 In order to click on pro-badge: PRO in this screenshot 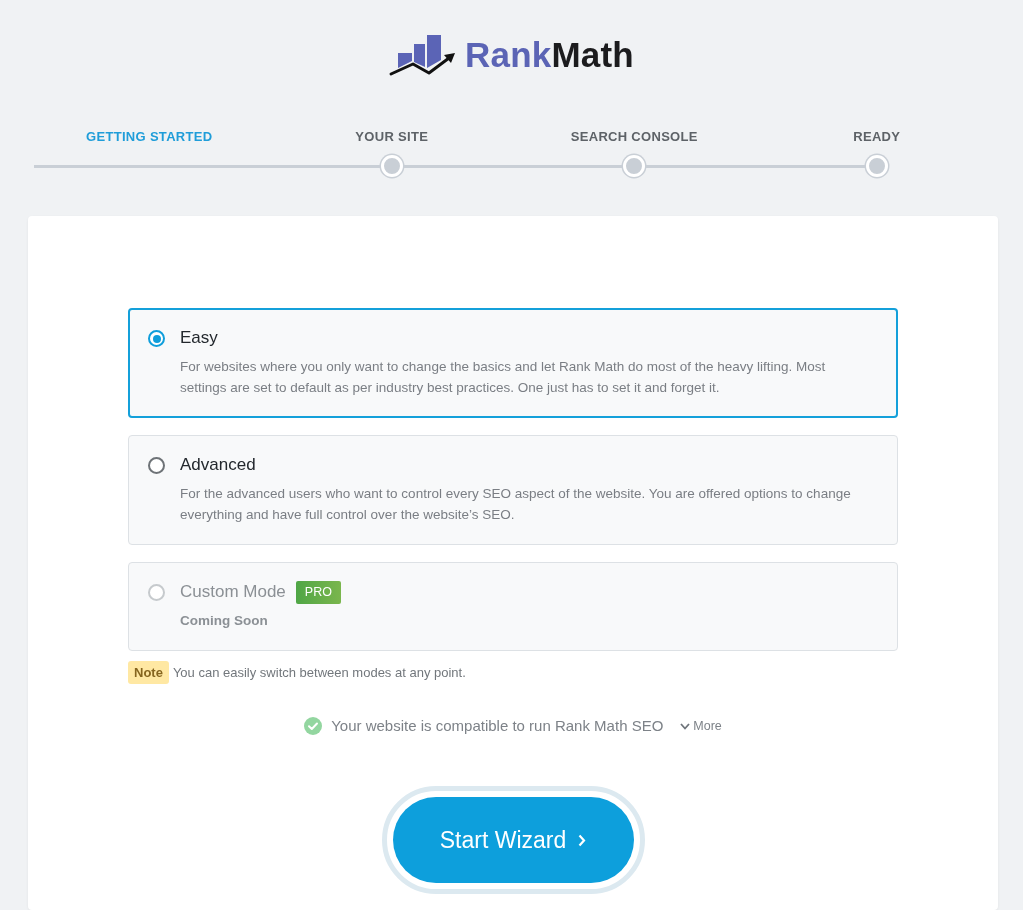, I will do `click(318, 592)`.